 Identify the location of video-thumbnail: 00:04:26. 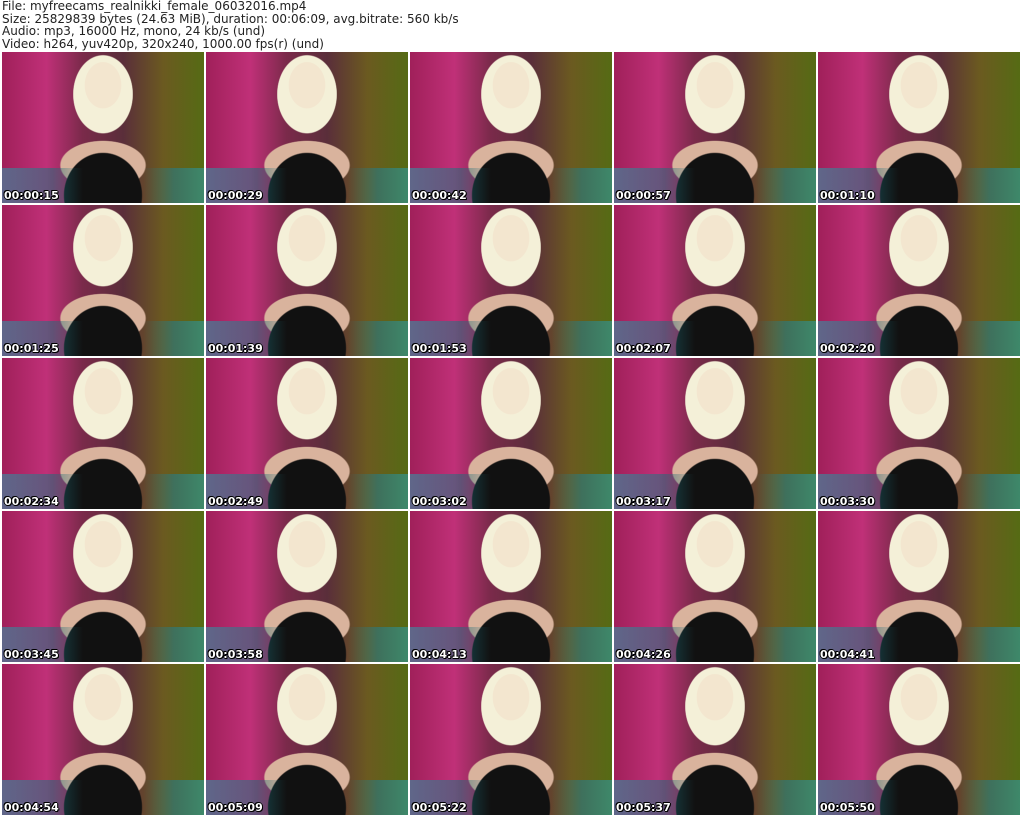
(715, 586).